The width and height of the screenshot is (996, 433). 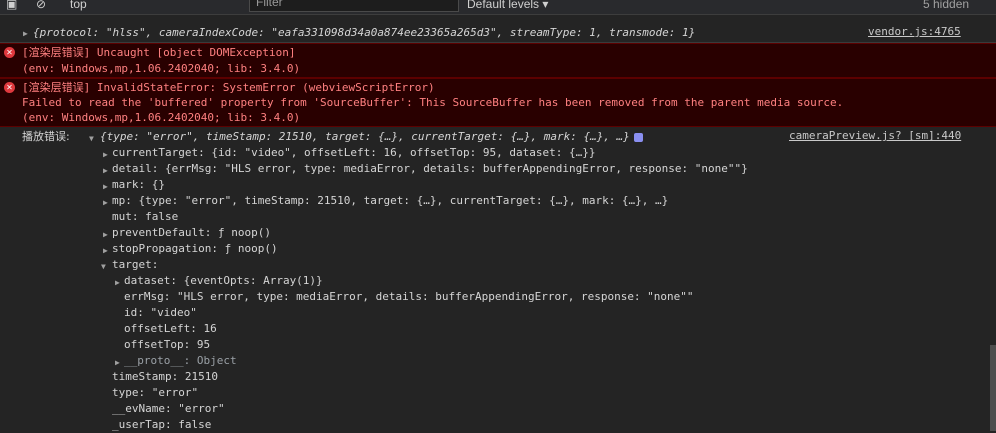 I want to click on context-selector: top, so click(x=78, y=6).